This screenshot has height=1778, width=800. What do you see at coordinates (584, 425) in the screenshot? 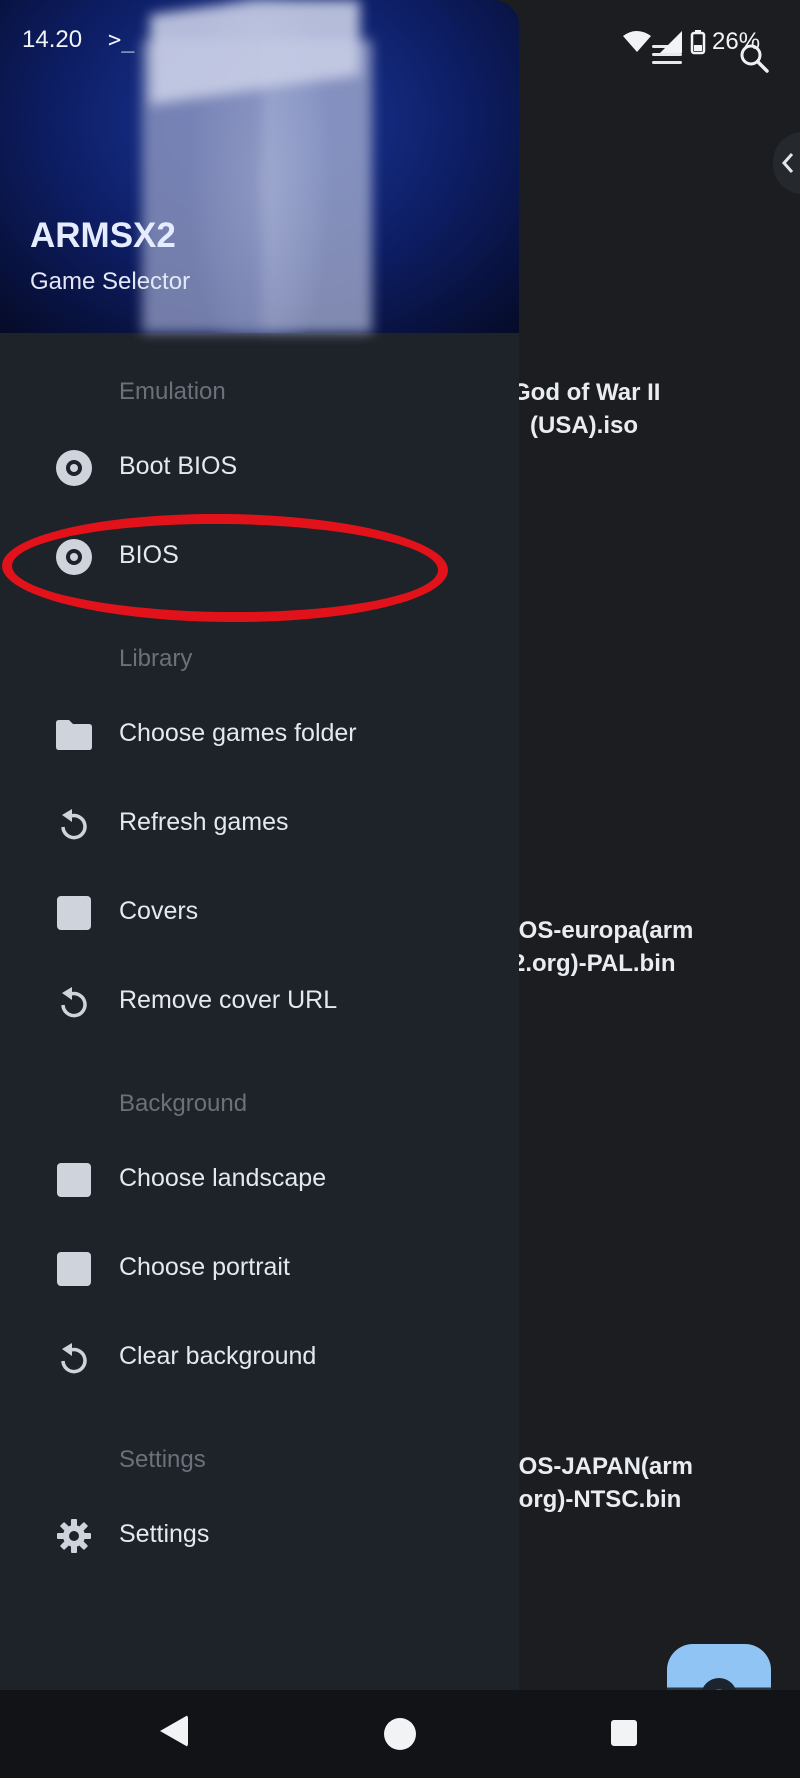
I see `game-title-line2: (USA).iso` at bounding box center [584, 425].